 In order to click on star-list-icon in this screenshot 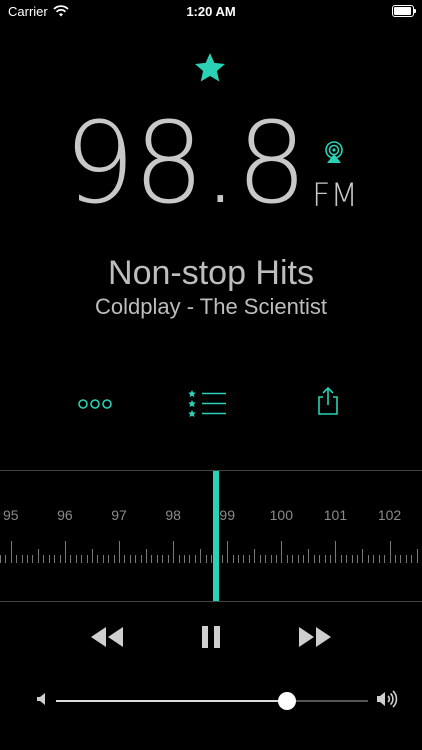, I will do `click(208, 406)`.